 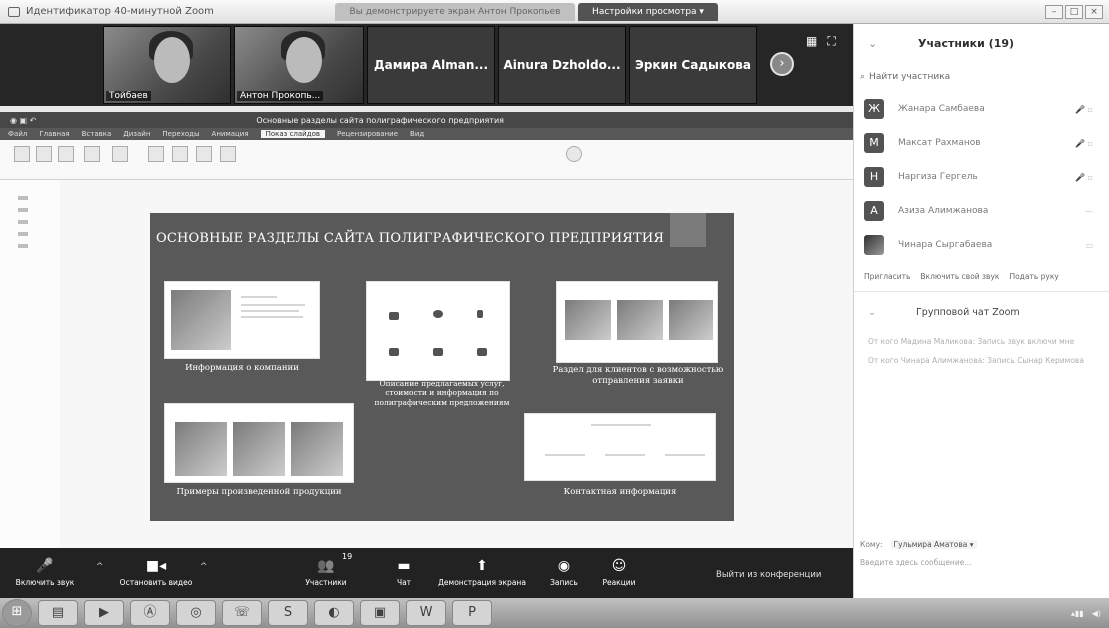 What do you see at coordinates (1074, 11) in the screenshot?
I see `maximize-icon: □` at bounding box center [1074, 11].